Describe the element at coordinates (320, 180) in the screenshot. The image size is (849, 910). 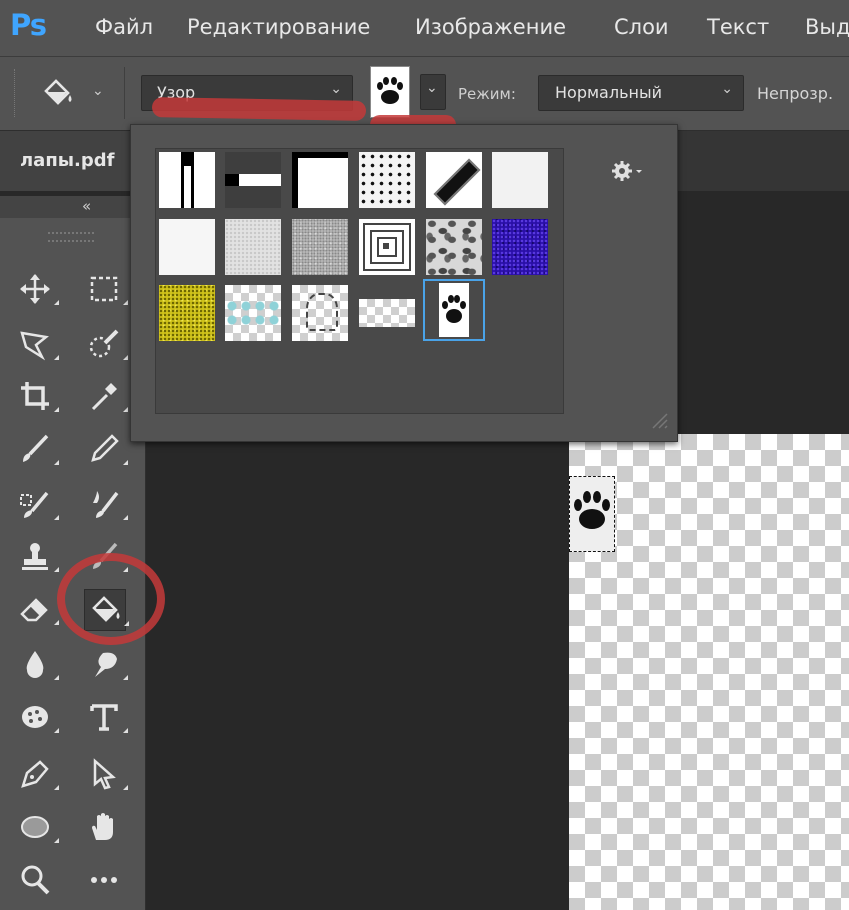
I see `pattern-swatch-frame` at that location.